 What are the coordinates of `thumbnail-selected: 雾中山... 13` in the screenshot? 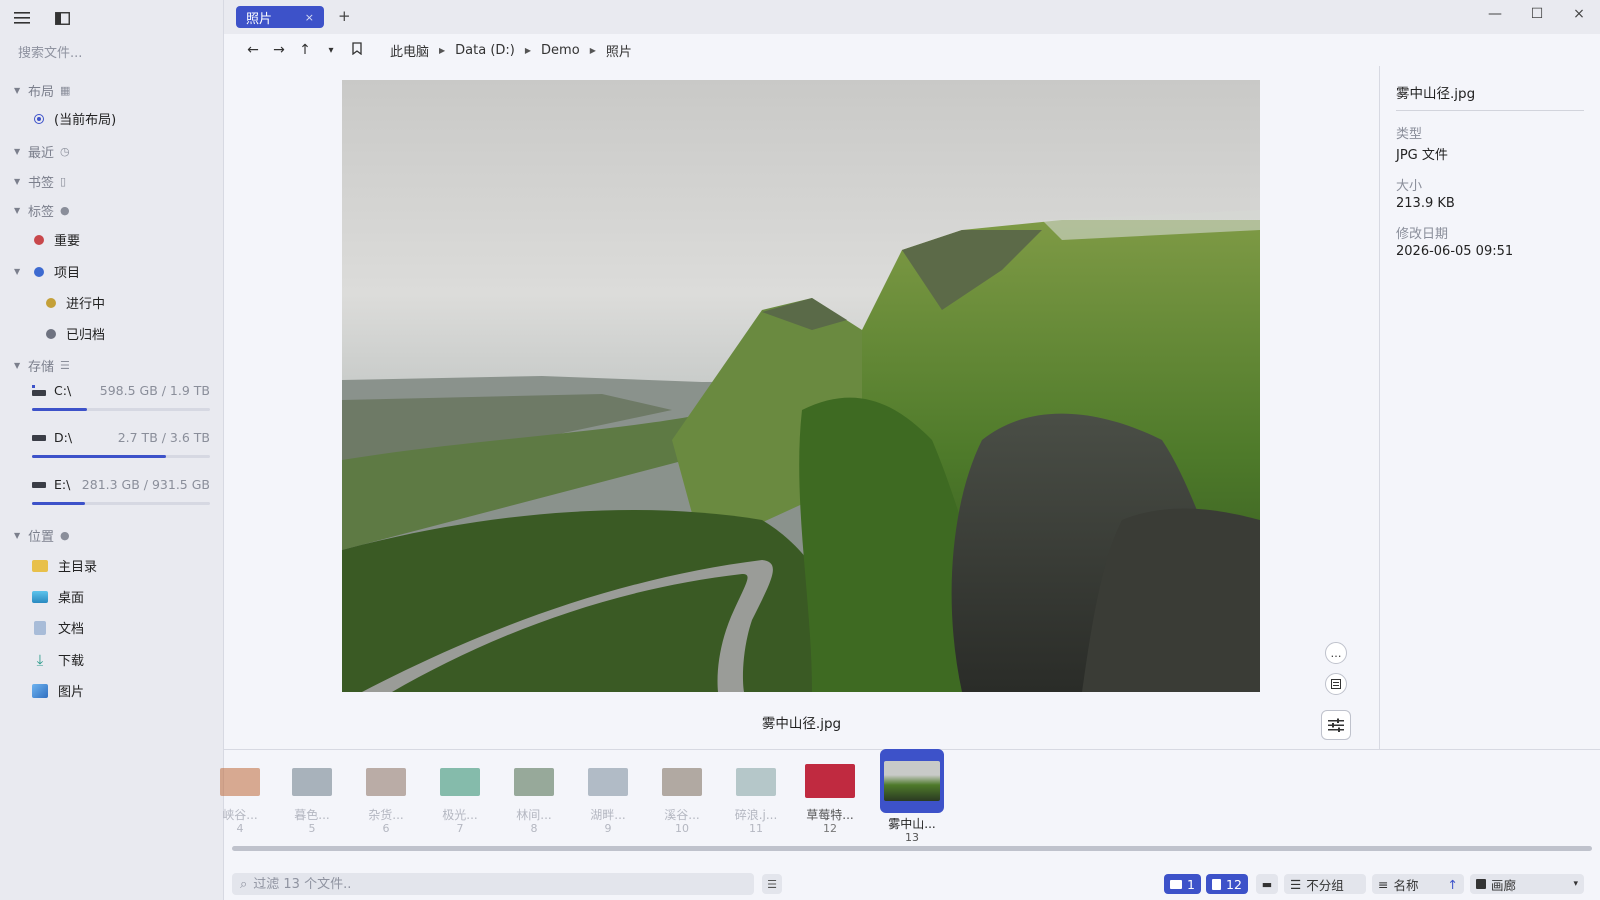 It's located at (912, 796).